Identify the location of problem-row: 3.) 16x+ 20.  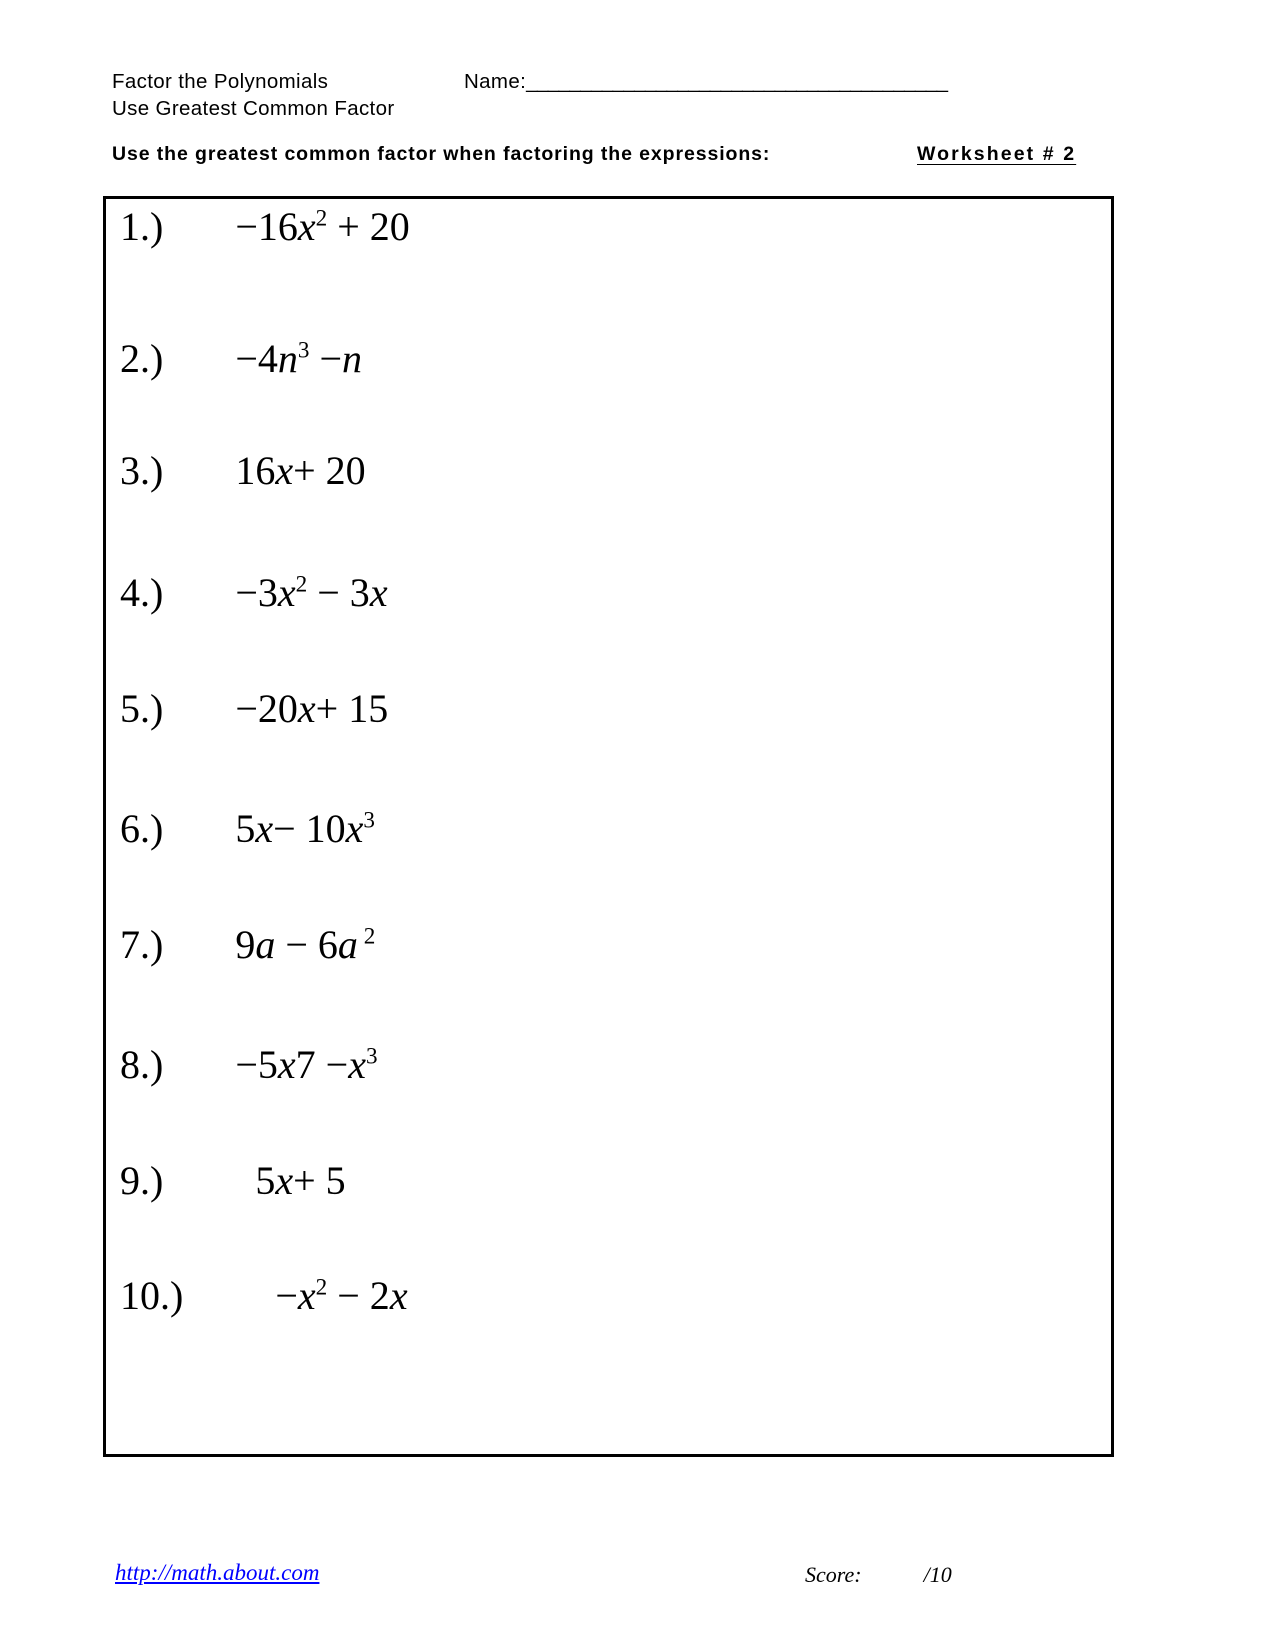
(243, 471).